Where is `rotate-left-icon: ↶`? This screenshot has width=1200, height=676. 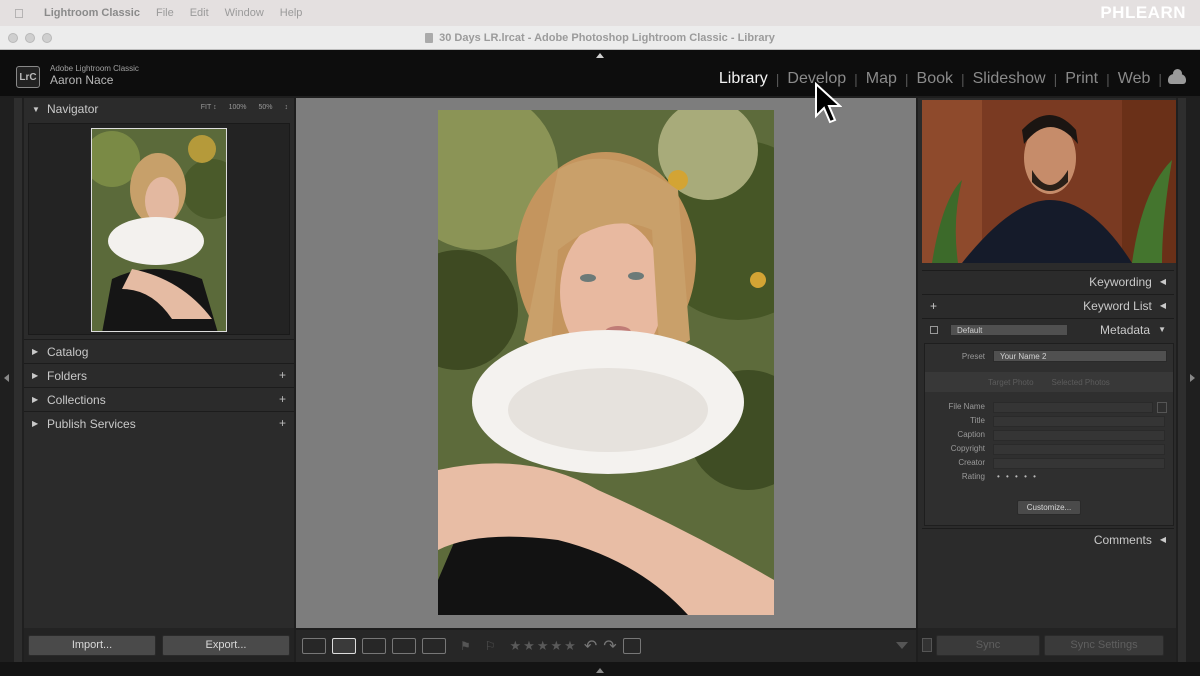
rotate-left-icon: ↶ is located at coordinates (590, 646).